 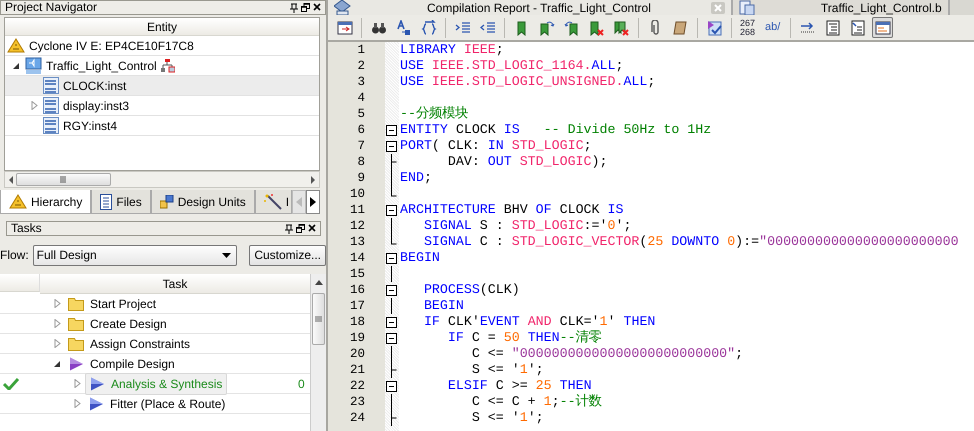 I want to click on panel-title: Tasks, so click(x=26, y=228).